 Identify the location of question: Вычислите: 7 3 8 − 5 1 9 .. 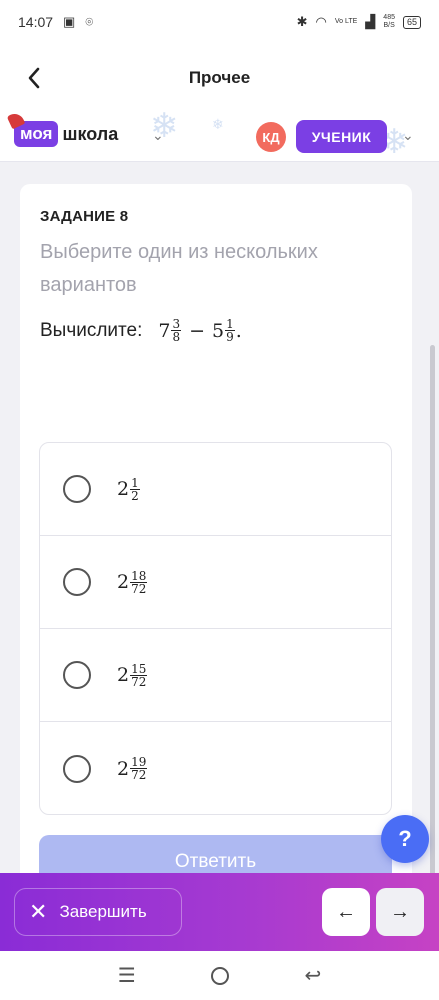
(141, 330).